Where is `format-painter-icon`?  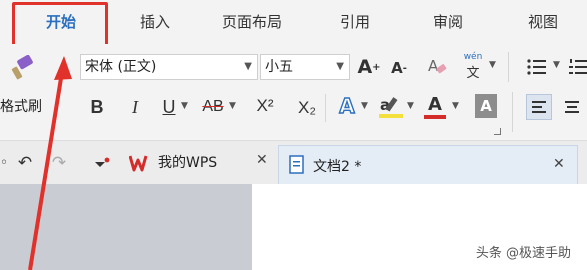 format-painter-icon is located at coordinates (23, 69).